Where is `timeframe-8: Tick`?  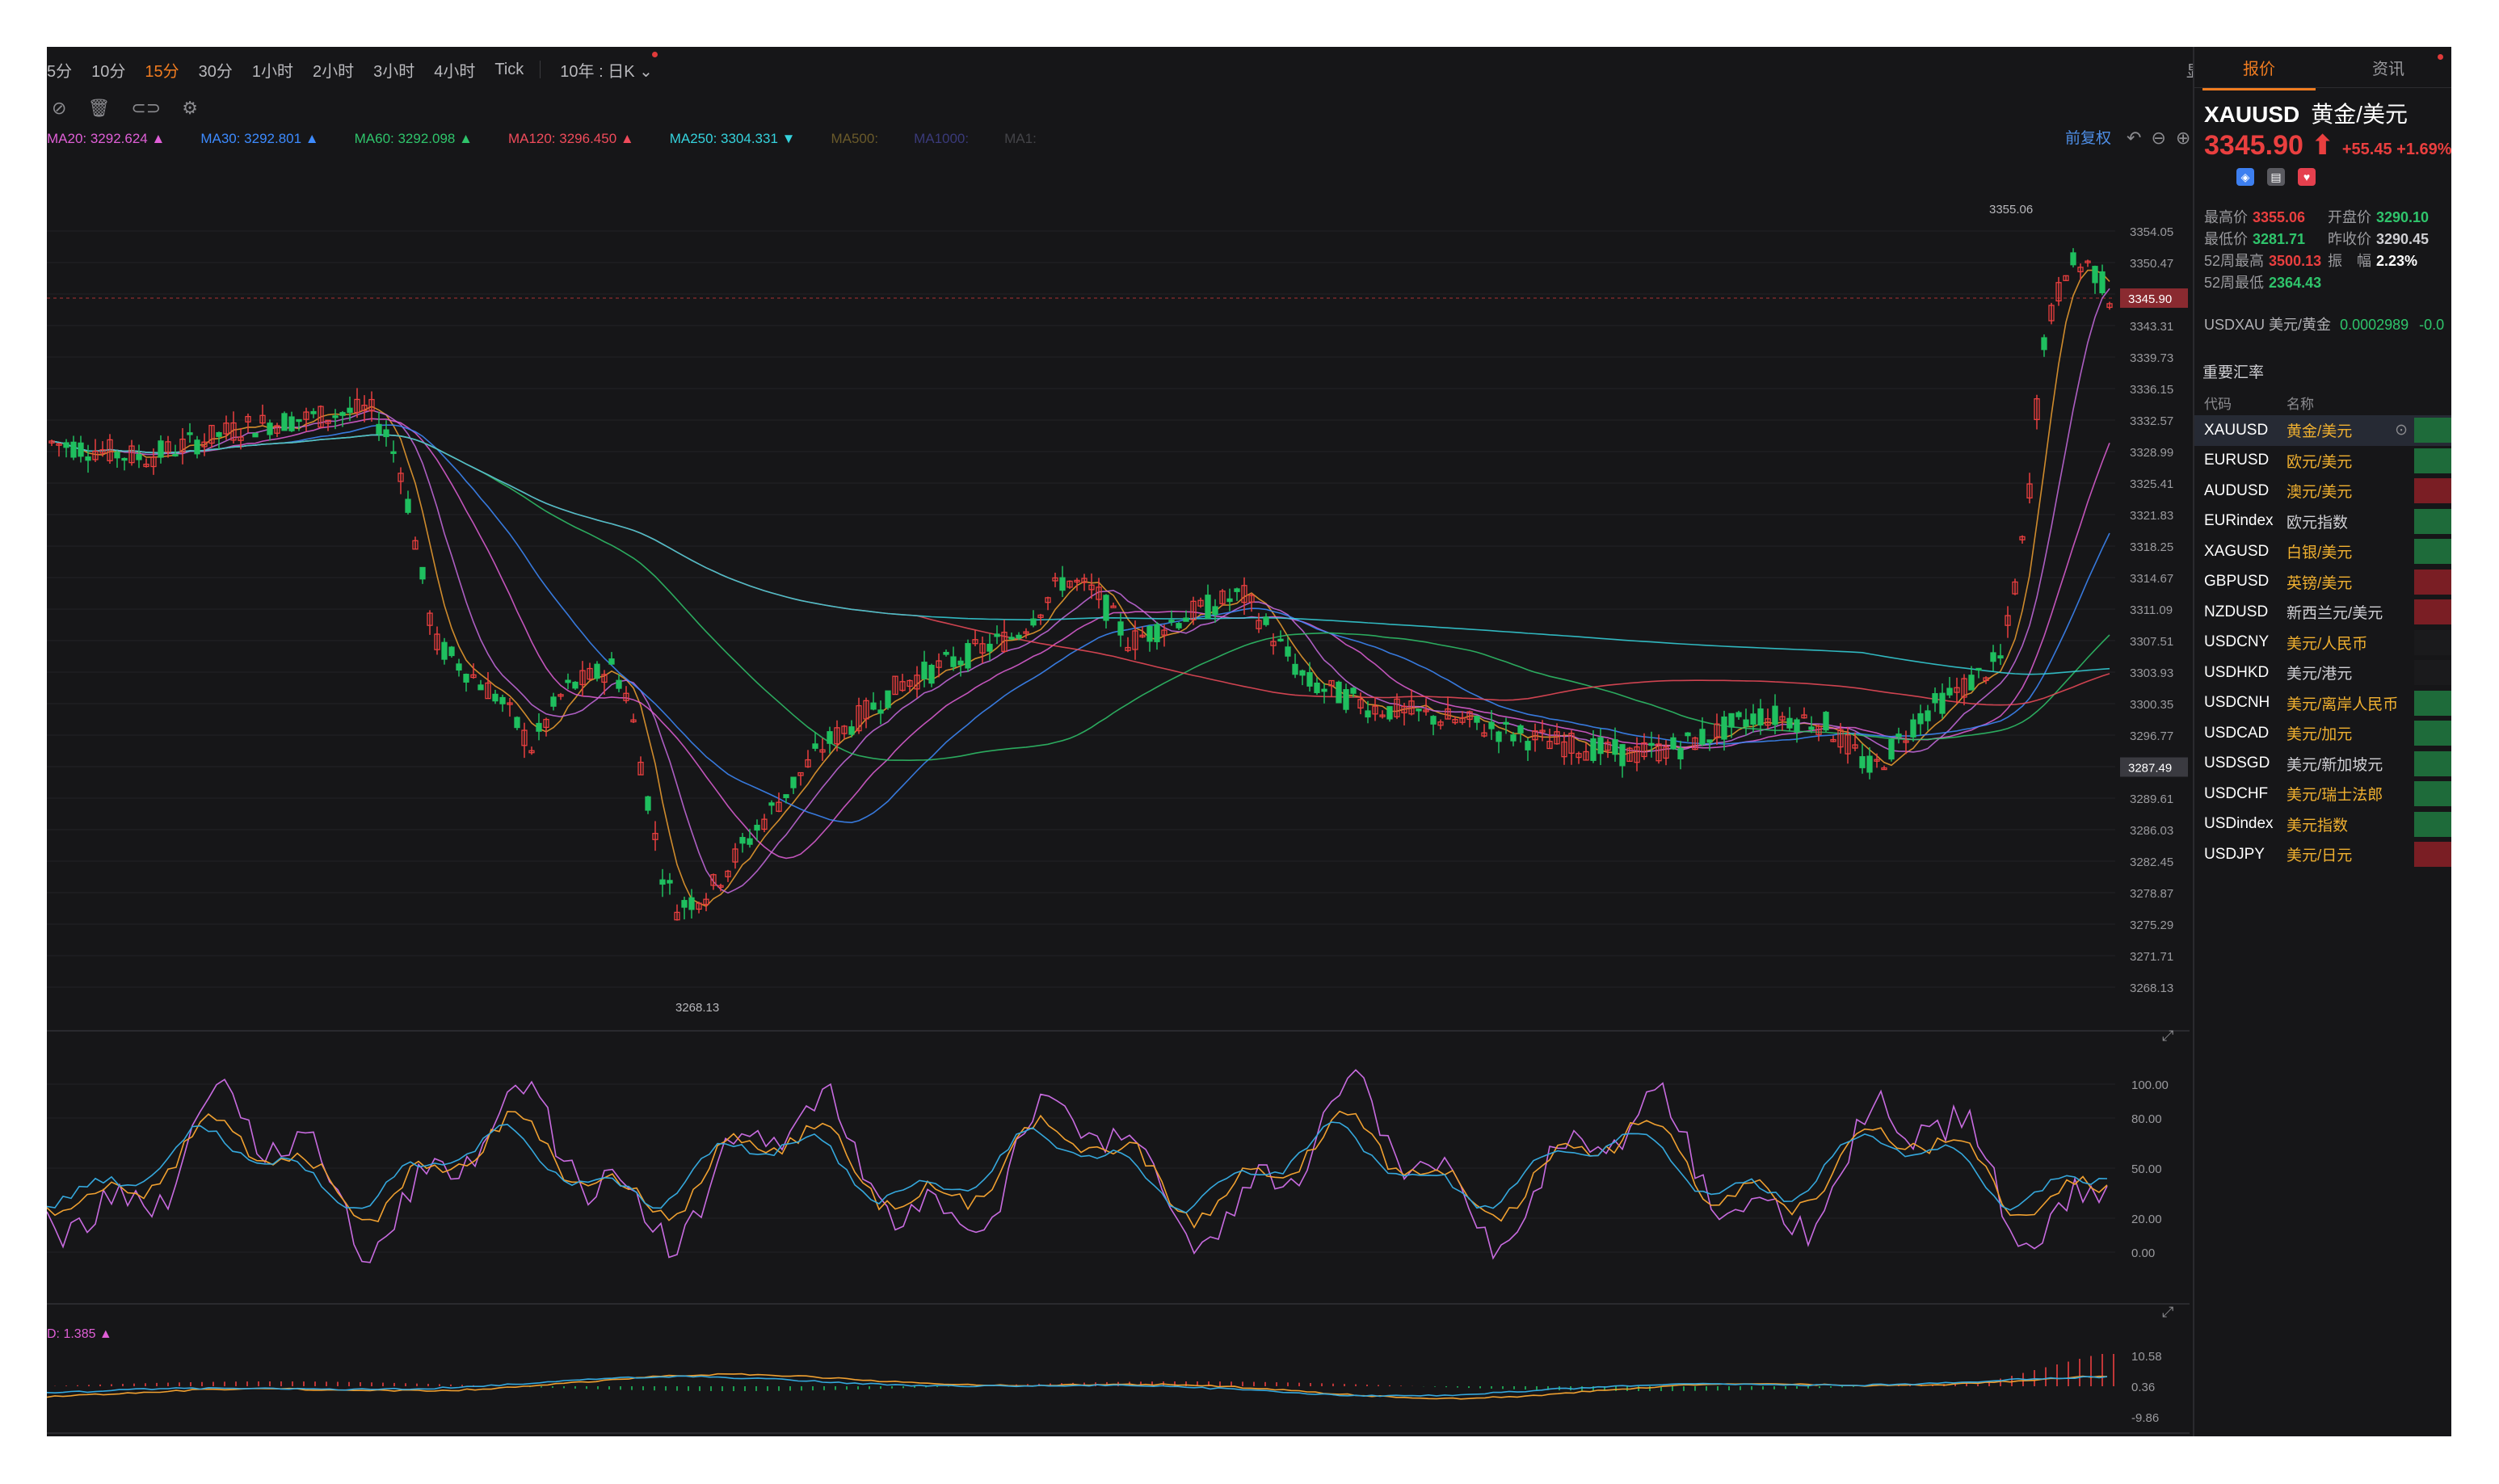
timeframe-8: Tick is located at coordinates (509, 70).